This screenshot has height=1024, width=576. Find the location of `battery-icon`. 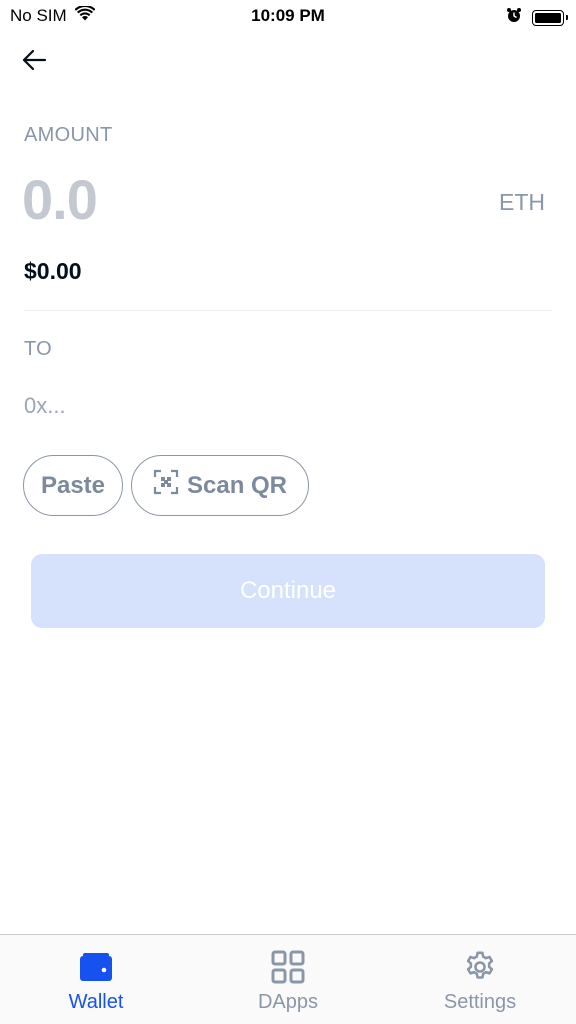

battery-icon is located at coordinates (550, 17).